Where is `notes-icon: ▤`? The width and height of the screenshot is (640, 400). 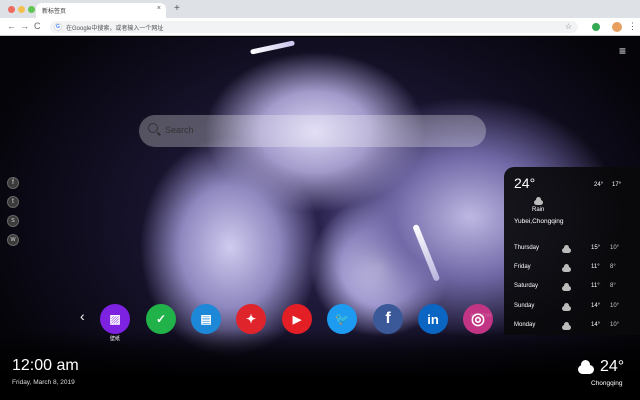 notes-icon: ▤ is located at coordinates (206, 319).